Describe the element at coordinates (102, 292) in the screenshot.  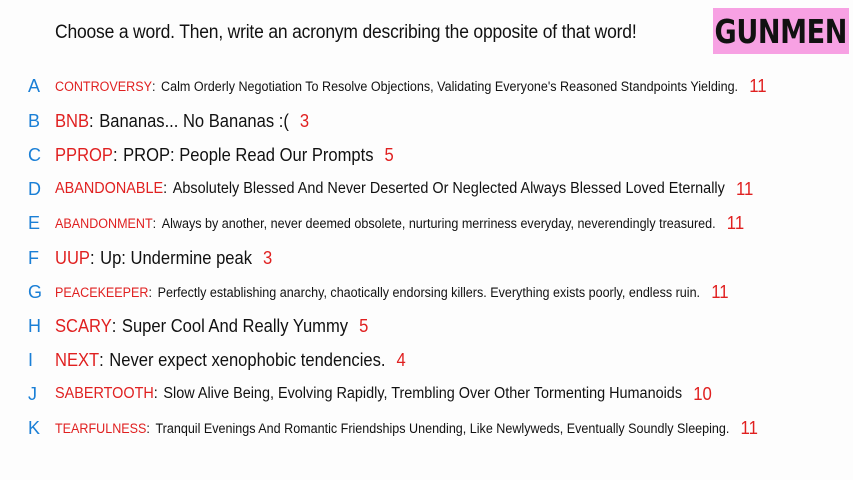
I see `entry-word: PEACEKEEPER` at that location.